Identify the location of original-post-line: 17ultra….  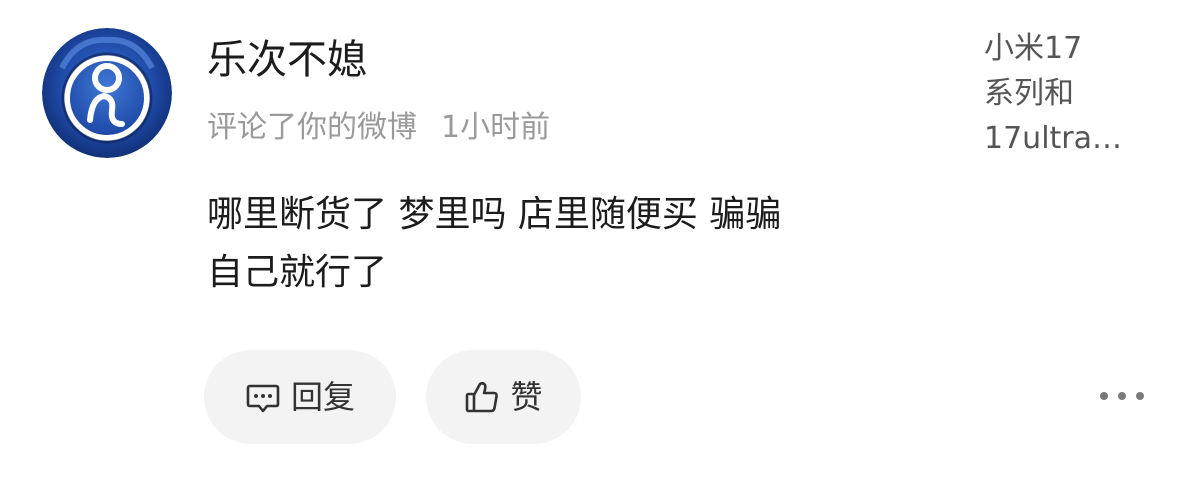
(1053, 138).